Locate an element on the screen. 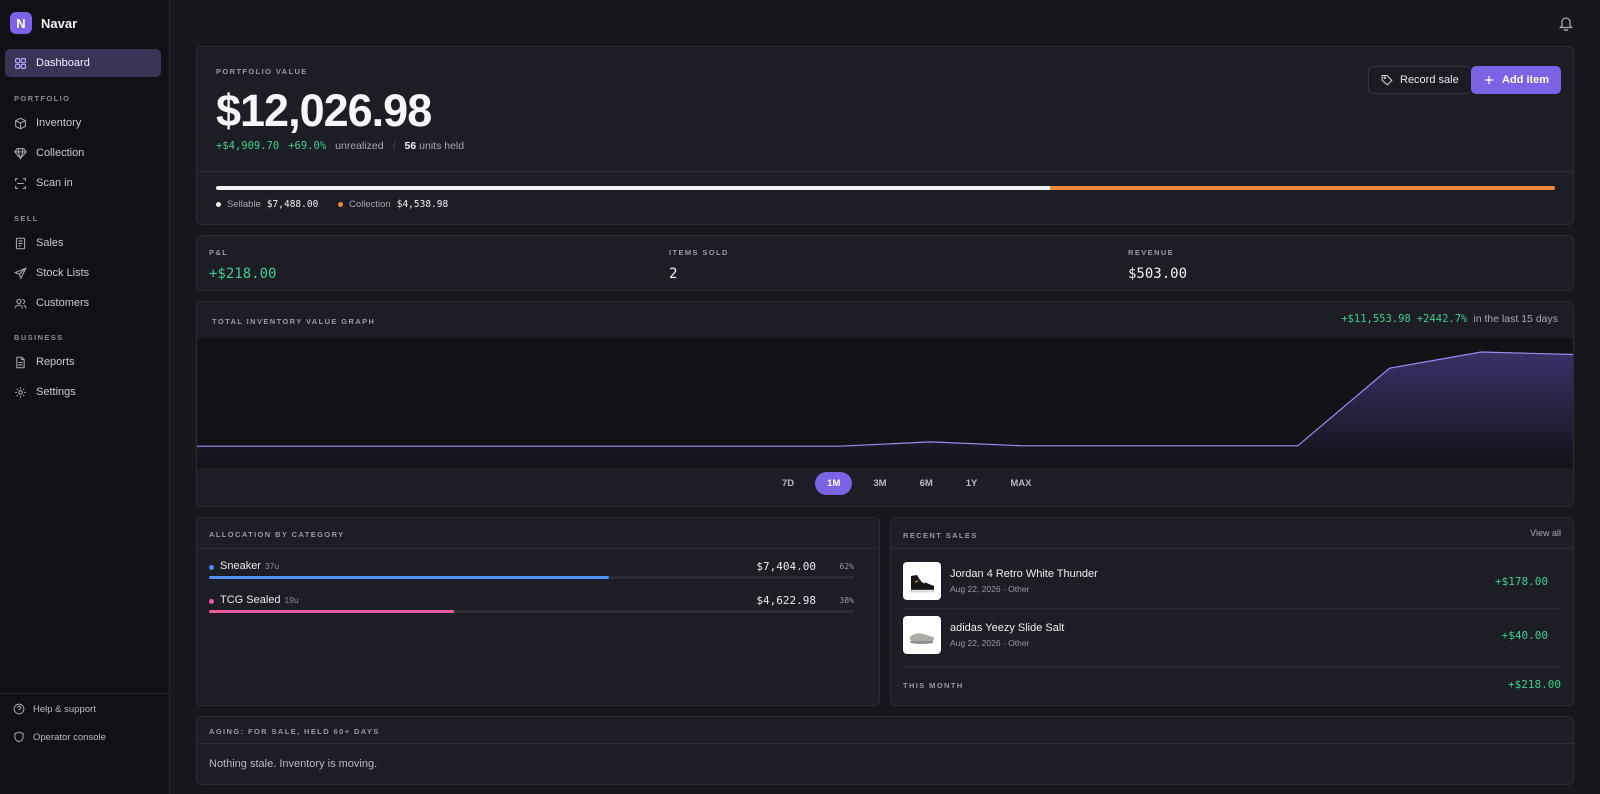 The height and width of the screenshot is (794, 1600). nav-inventory-label: Inventory is located at coordinates (59, 123).